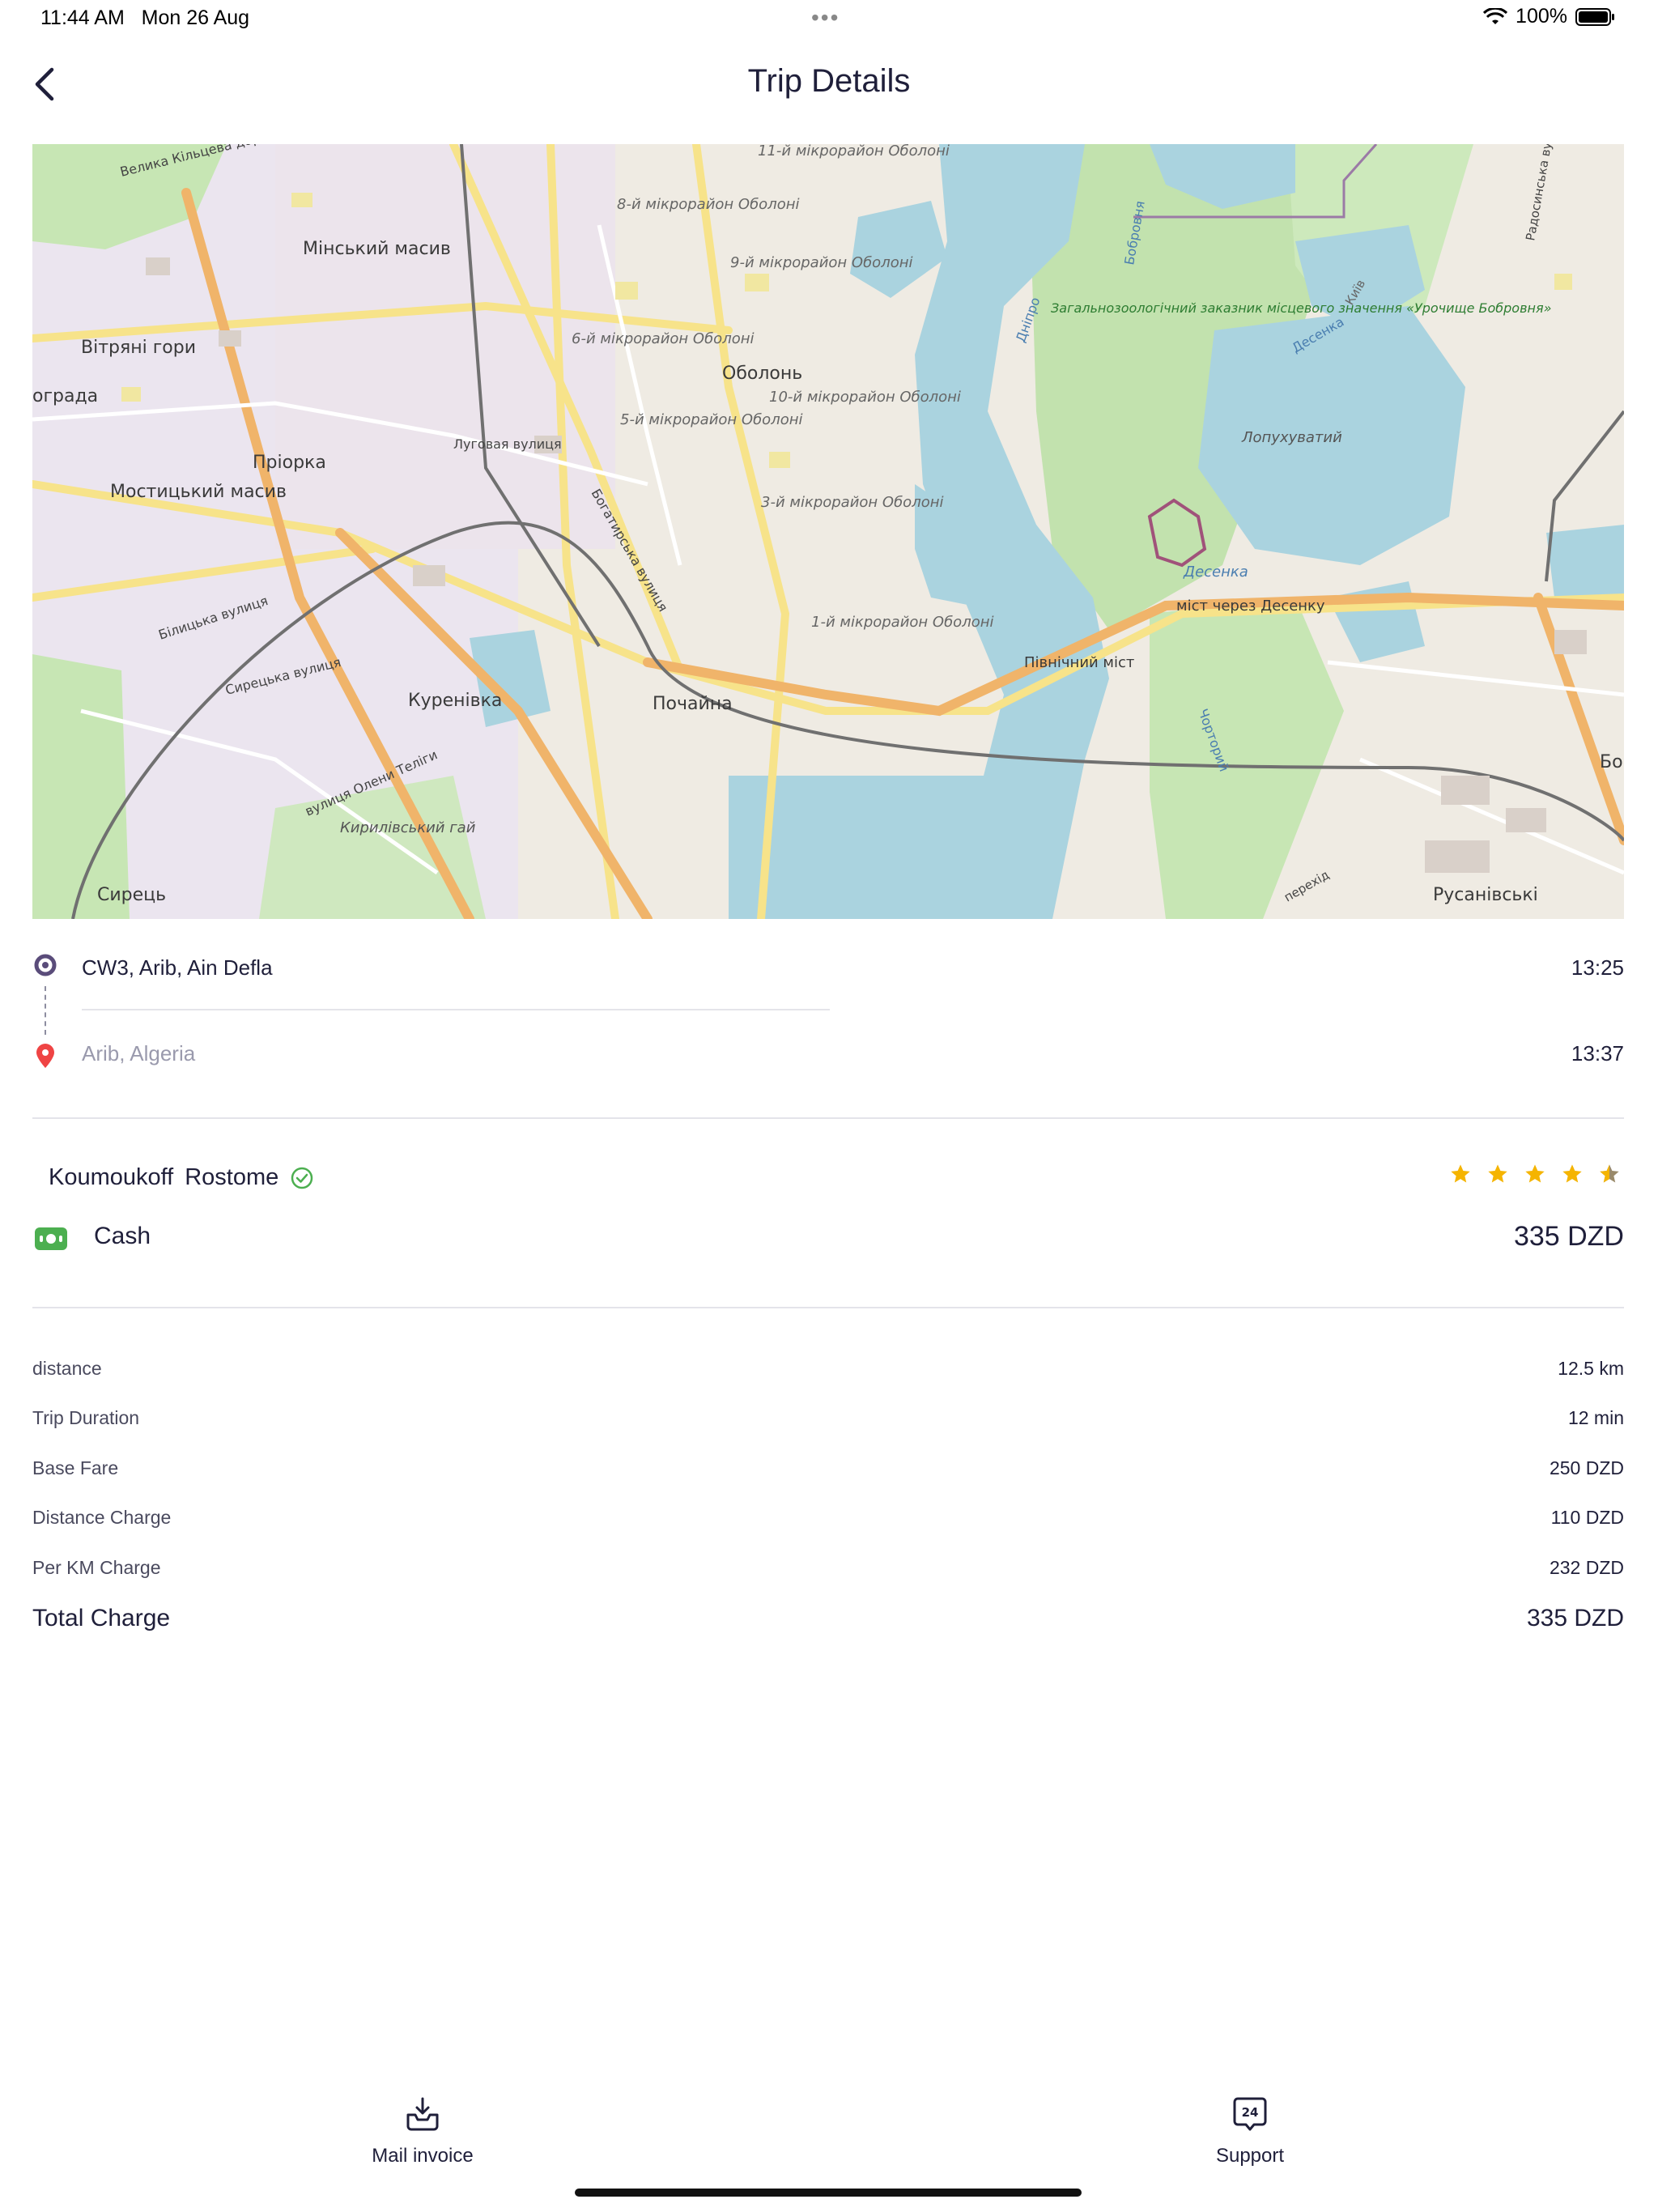  Describe the element at coordinates (67, 1369) in the screenshot. I see `fare-label-distance: distance` at that location.